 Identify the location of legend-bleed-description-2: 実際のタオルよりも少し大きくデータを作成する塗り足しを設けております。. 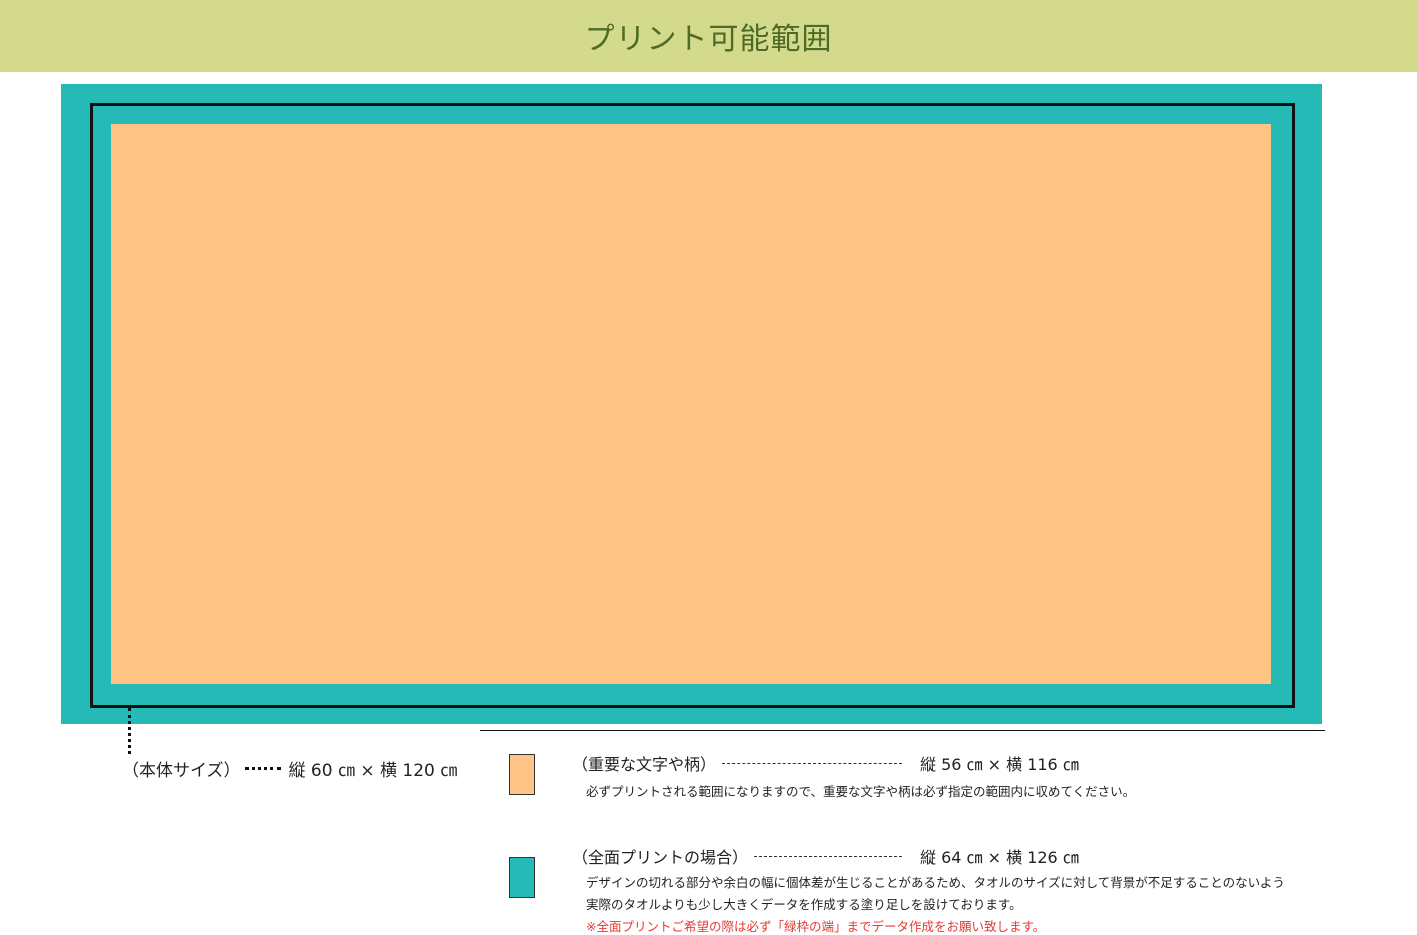
(804, 904).